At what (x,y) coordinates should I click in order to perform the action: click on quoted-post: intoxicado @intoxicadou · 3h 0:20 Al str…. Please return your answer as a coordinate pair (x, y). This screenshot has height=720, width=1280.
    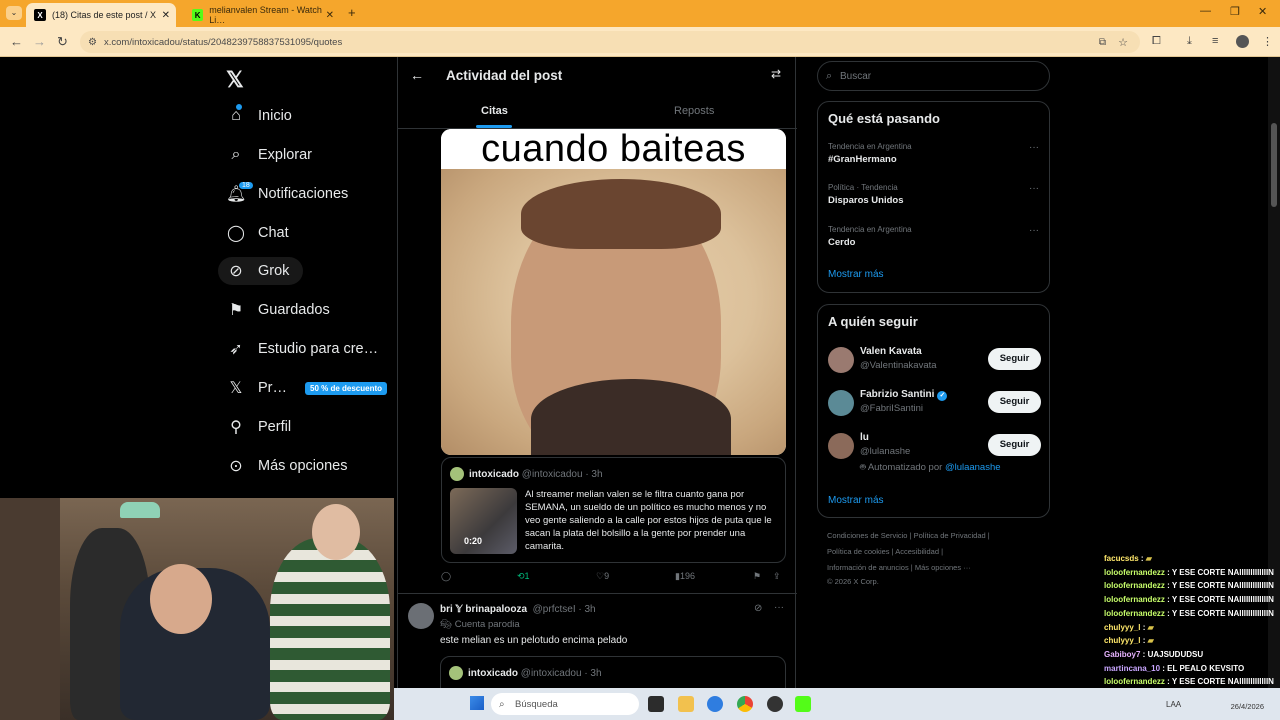
    Looking at the image, I should click on (613, 510).